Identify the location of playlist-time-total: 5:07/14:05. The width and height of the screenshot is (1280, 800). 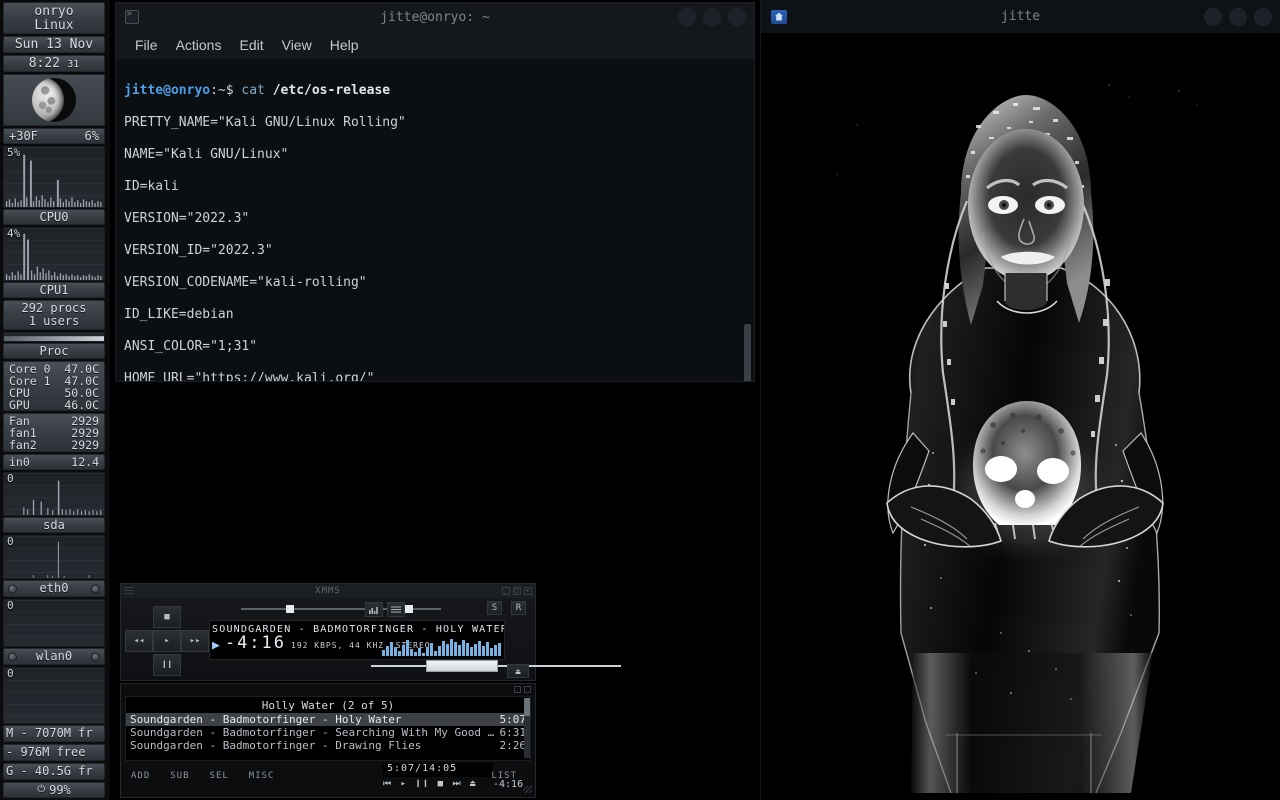
(438, 770).